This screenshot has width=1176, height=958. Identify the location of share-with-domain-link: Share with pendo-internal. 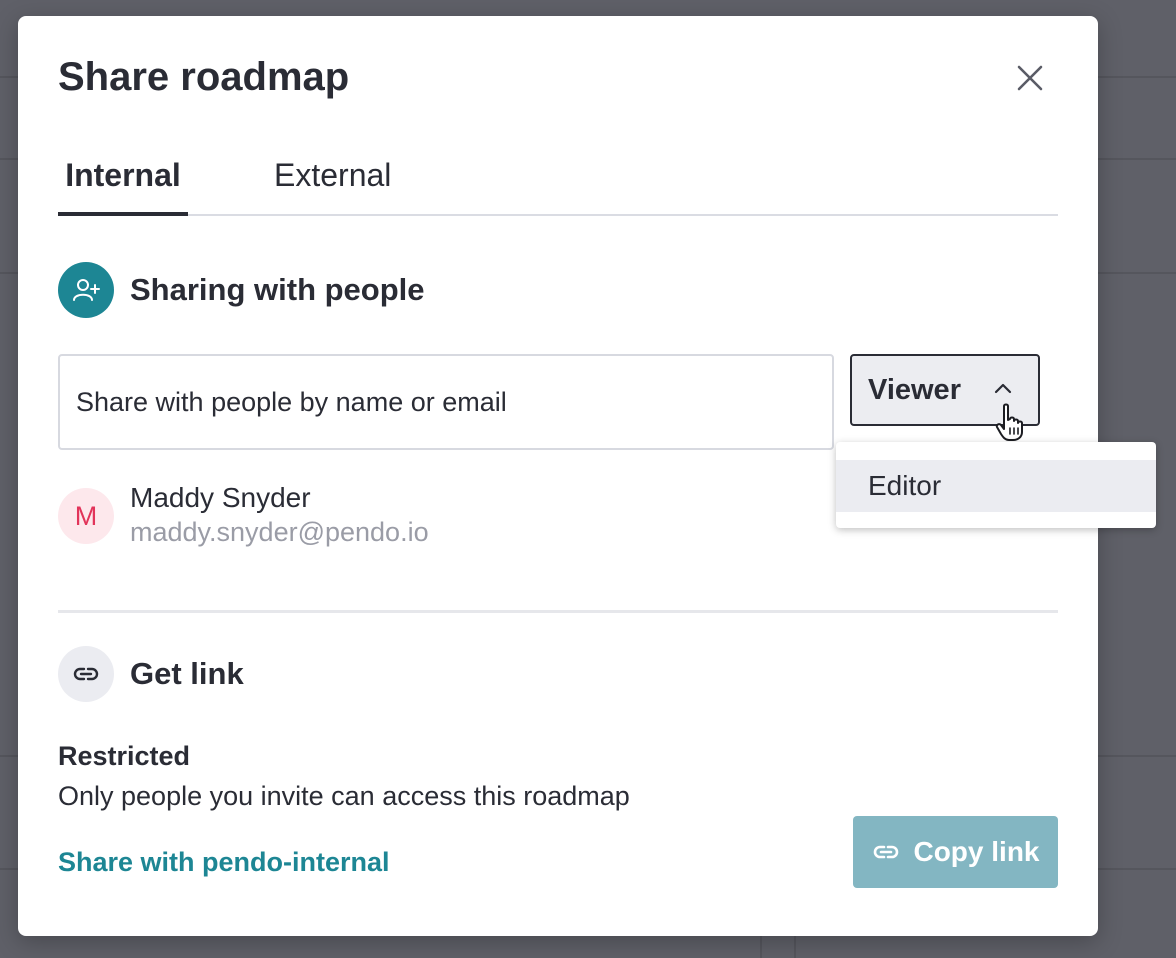
(224, 862).